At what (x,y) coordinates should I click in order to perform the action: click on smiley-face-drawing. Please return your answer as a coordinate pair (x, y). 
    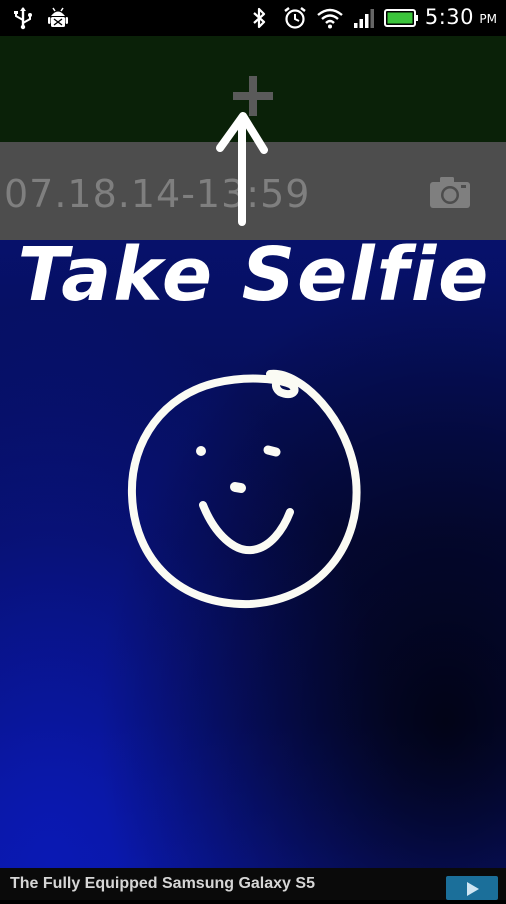
    Looking at the image, I should click on (244, 489).